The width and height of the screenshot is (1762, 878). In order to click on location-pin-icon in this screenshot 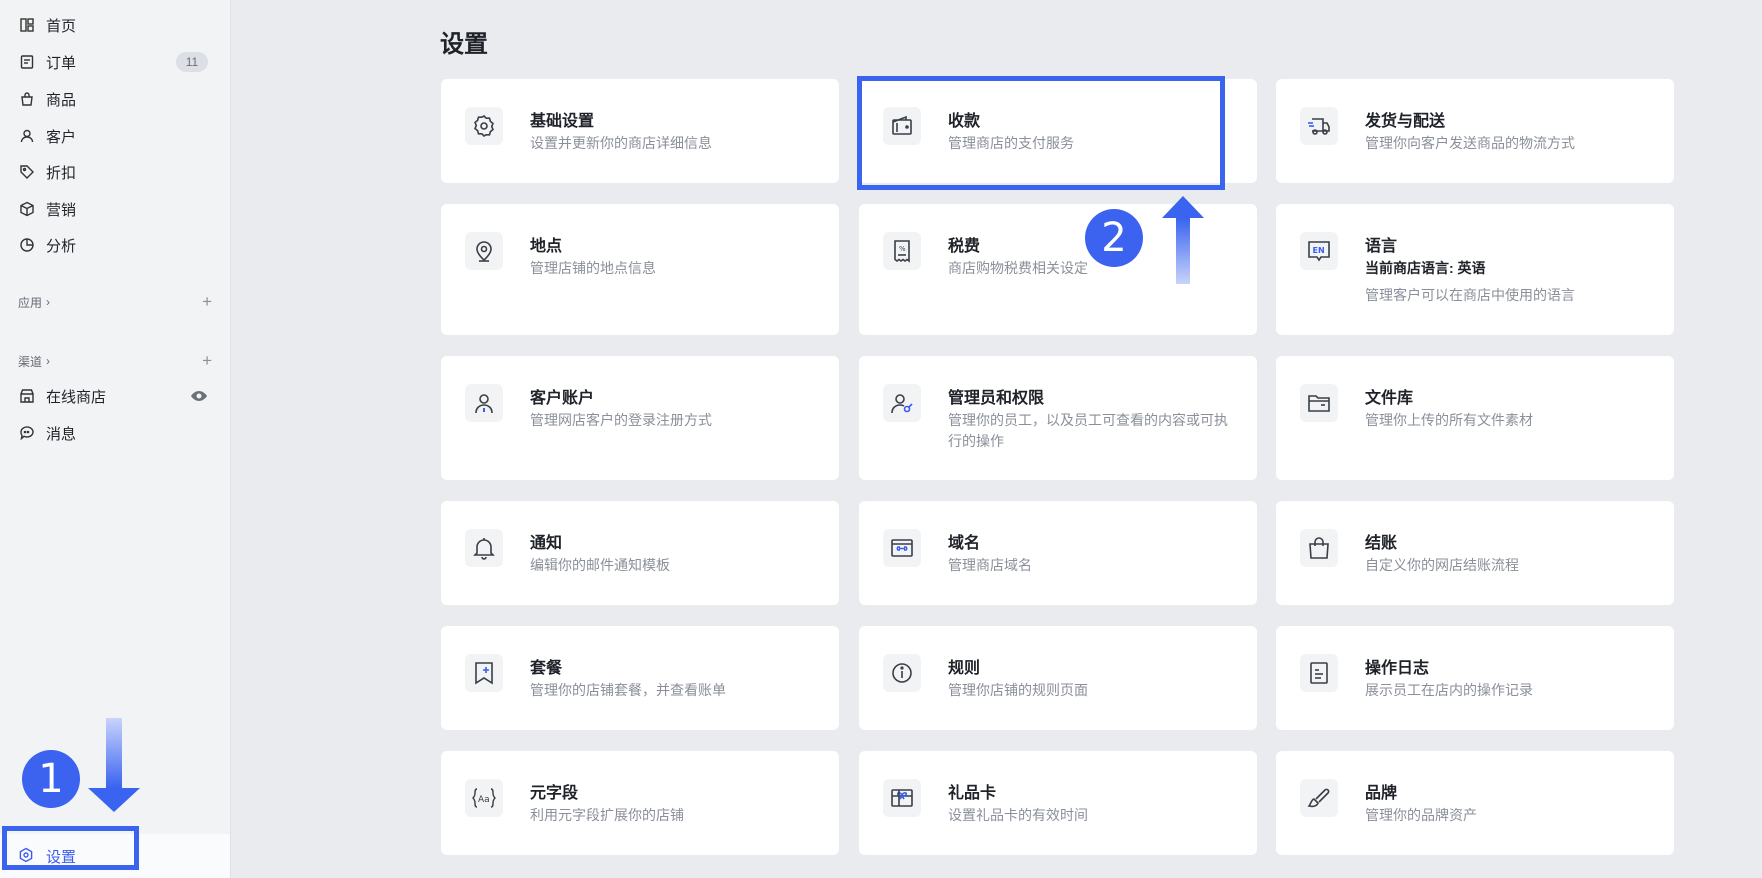, I will do `click(484, 251)`.